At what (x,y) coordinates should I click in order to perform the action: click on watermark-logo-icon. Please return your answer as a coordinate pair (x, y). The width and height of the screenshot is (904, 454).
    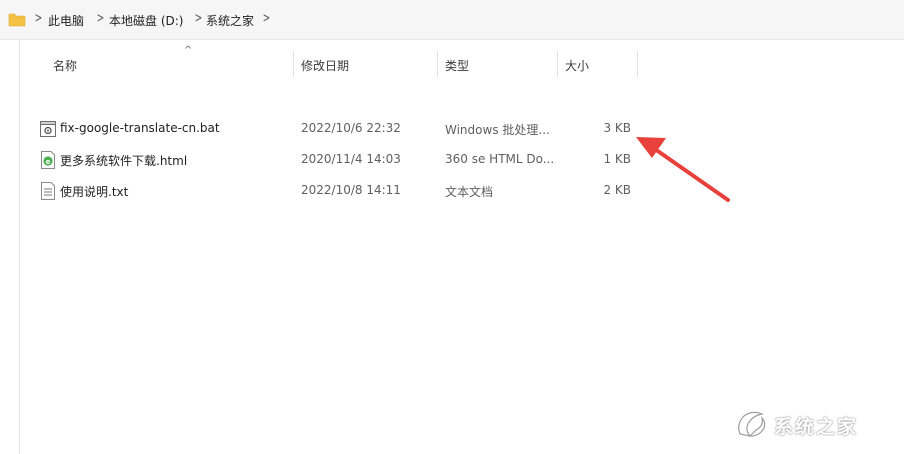
    Looking at the image, I should click on (752, 424).